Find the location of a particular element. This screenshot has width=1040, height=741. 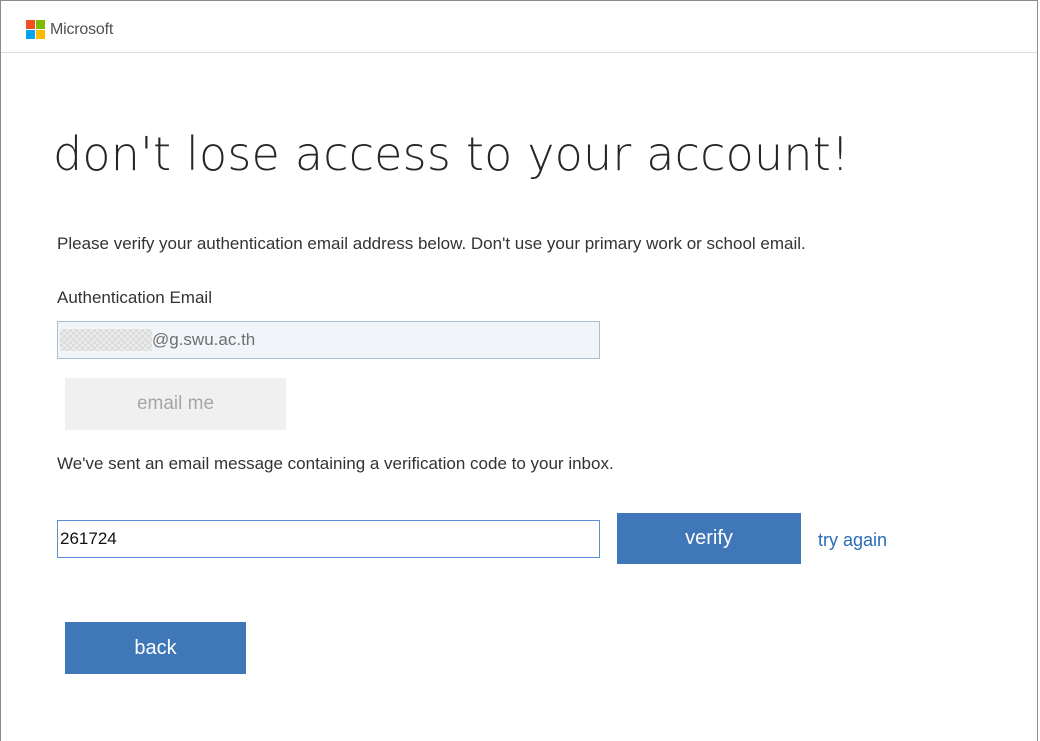

try-again-link: try again is located at coordinates (852, 540).